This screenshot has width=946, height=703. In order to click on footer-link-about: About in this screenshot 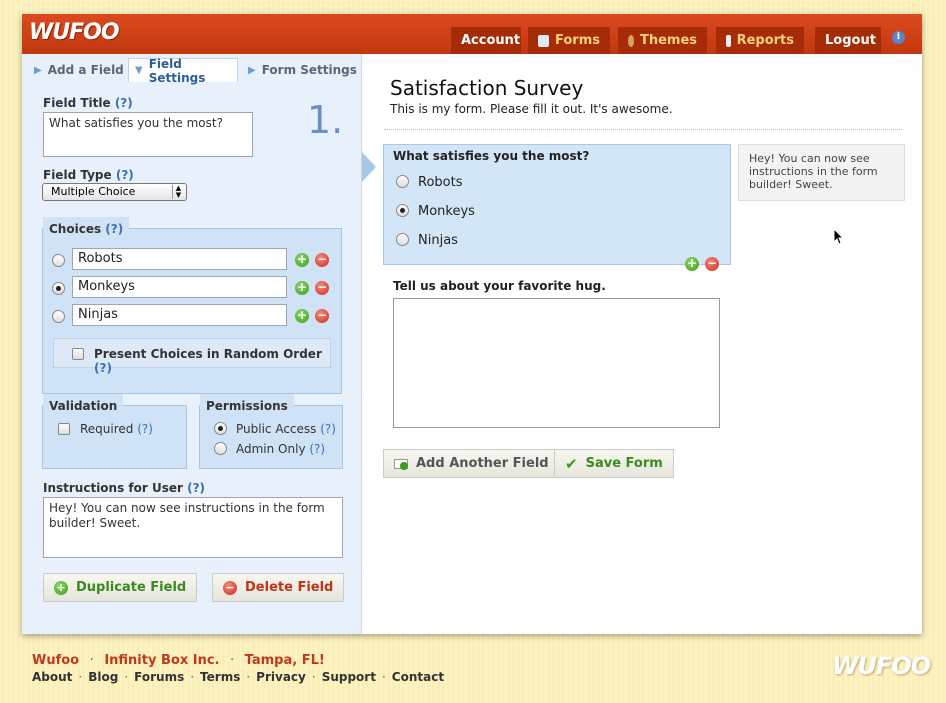, I will do `click(52, 677)`.